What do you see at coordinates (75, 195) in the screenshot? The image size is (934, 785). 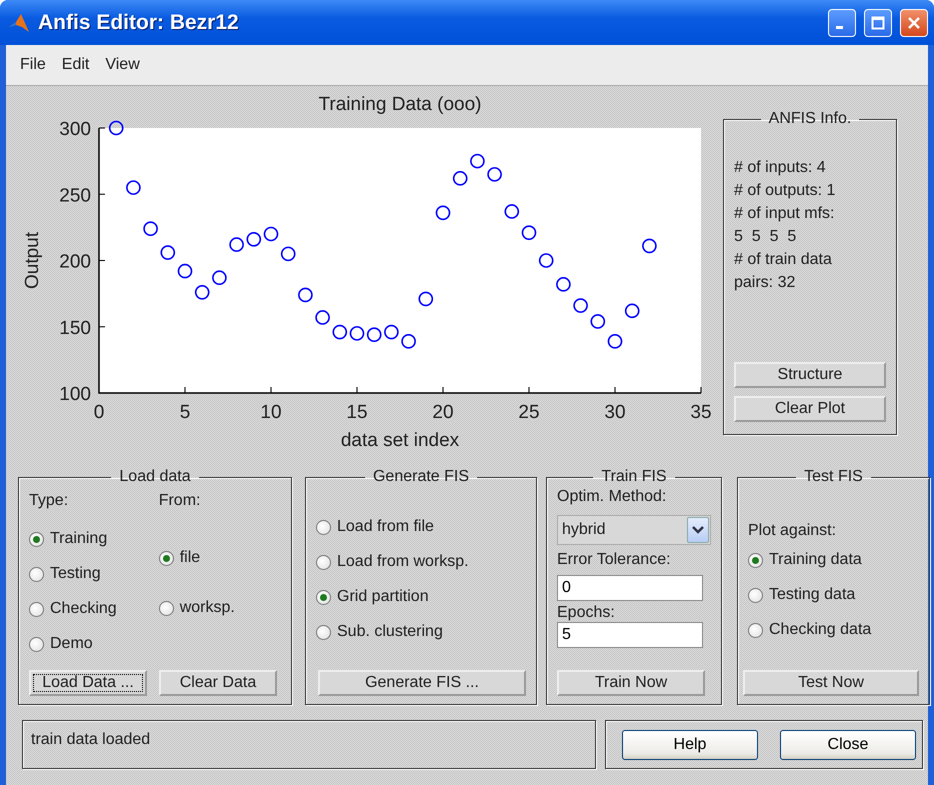 I see `y-tick-label: 250` at bounding box center [75, 195].